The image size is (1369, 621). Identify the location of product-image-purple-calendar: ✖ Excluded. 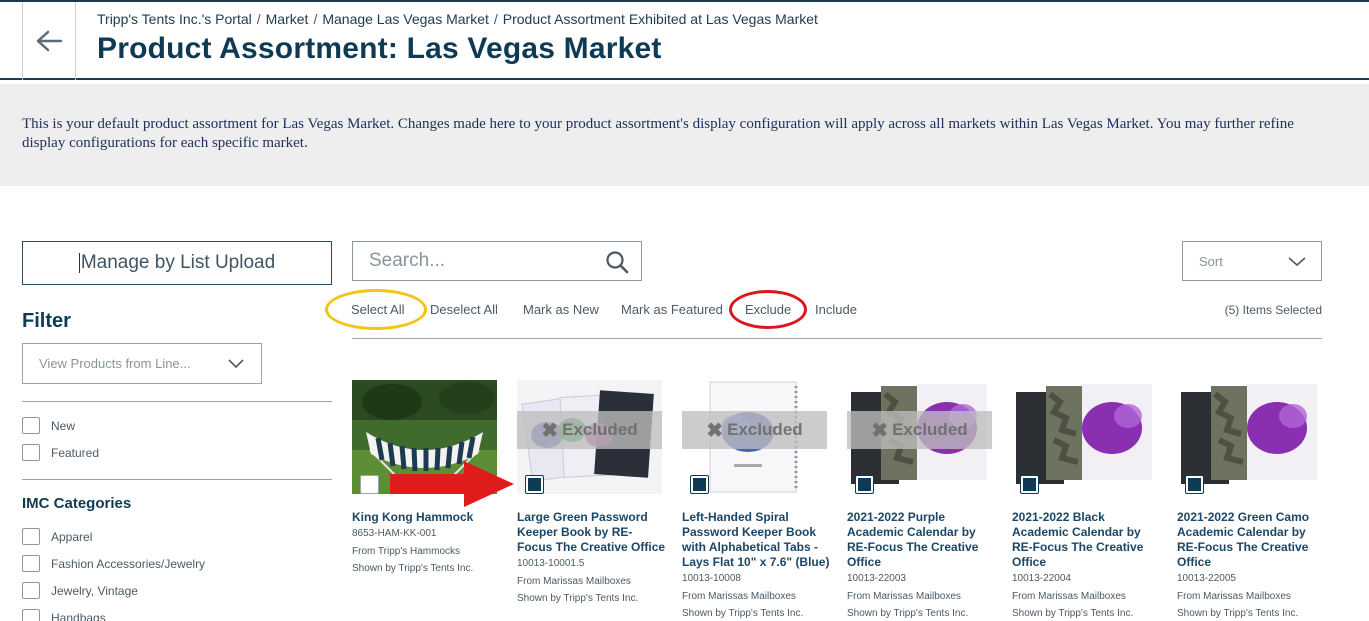
(919, 437).